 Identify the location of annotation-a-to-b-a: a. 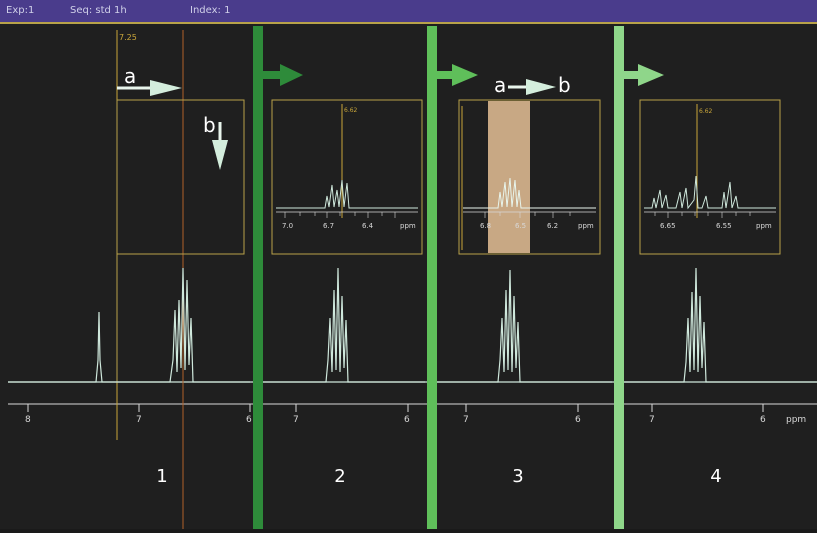
(500, 85).